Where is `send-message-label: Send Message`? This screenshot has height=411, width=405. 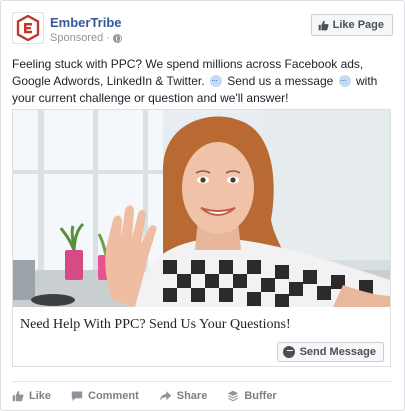 send-message-label: Send Message is located at coordinates (337, 352).